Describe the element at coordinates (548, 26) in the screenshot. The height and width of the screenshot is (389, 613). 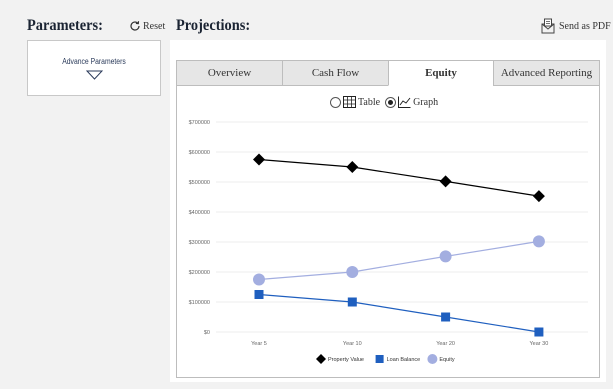
I see `pdf-mail-icon` at that location.